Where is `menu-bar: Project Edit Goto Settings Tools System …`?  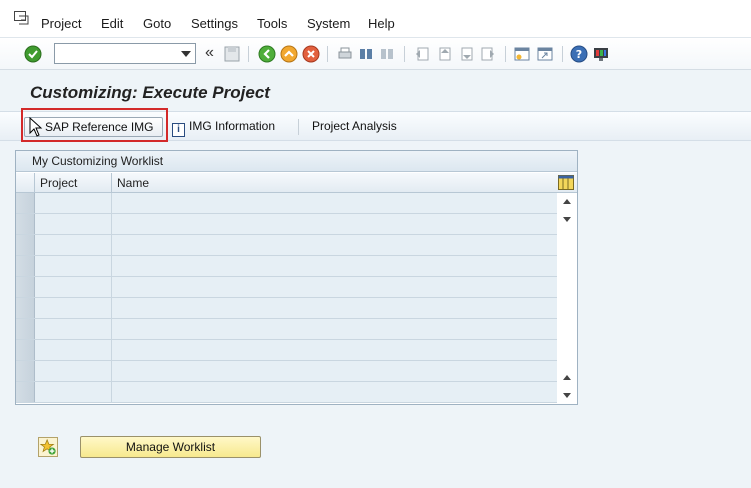
menu-bar: Project Edit Goto Settings Tools System … is located at coordinates (375, 19).